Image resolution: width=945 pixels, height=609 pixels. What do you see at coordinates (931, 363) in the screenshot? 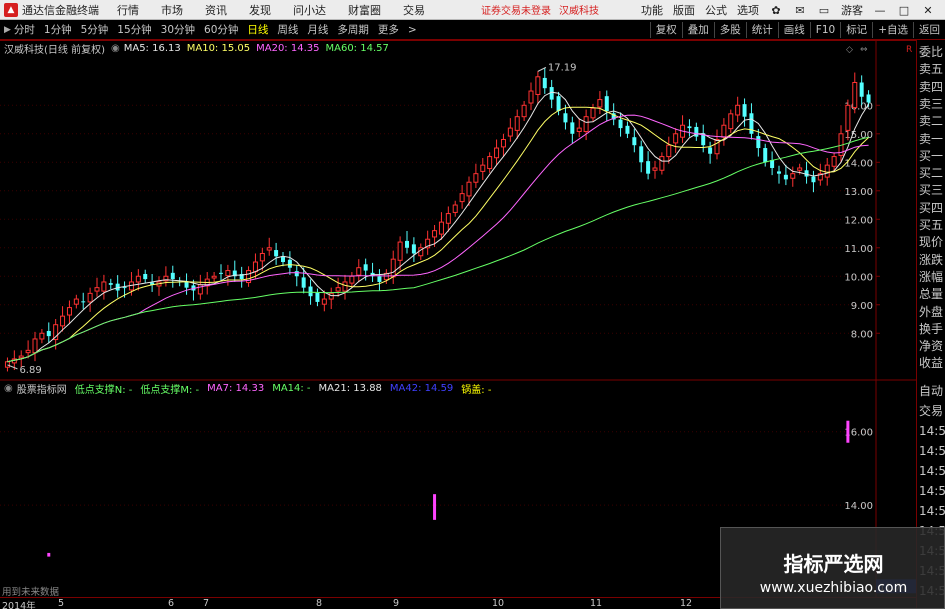
I see `quote-label: 收益` at bounding box center [931, 363].